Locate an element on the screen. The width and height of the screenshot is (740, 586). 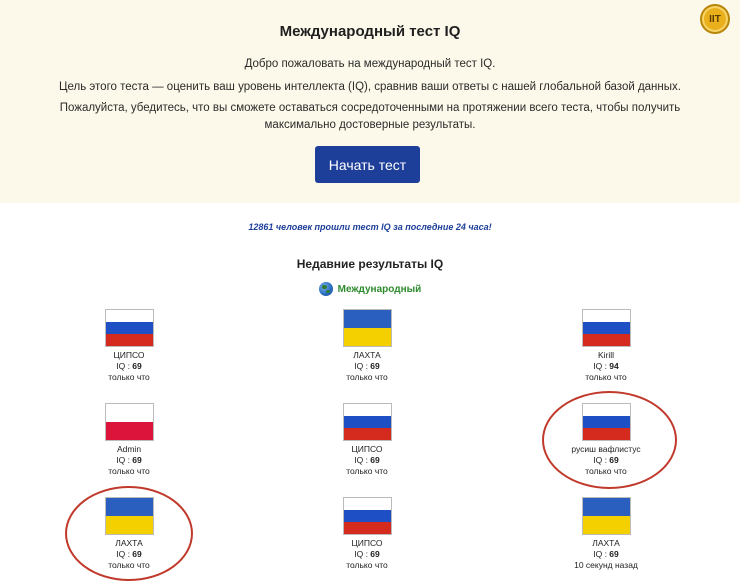
iit-logo-icon: IIT is located at coordinates (715, 19).